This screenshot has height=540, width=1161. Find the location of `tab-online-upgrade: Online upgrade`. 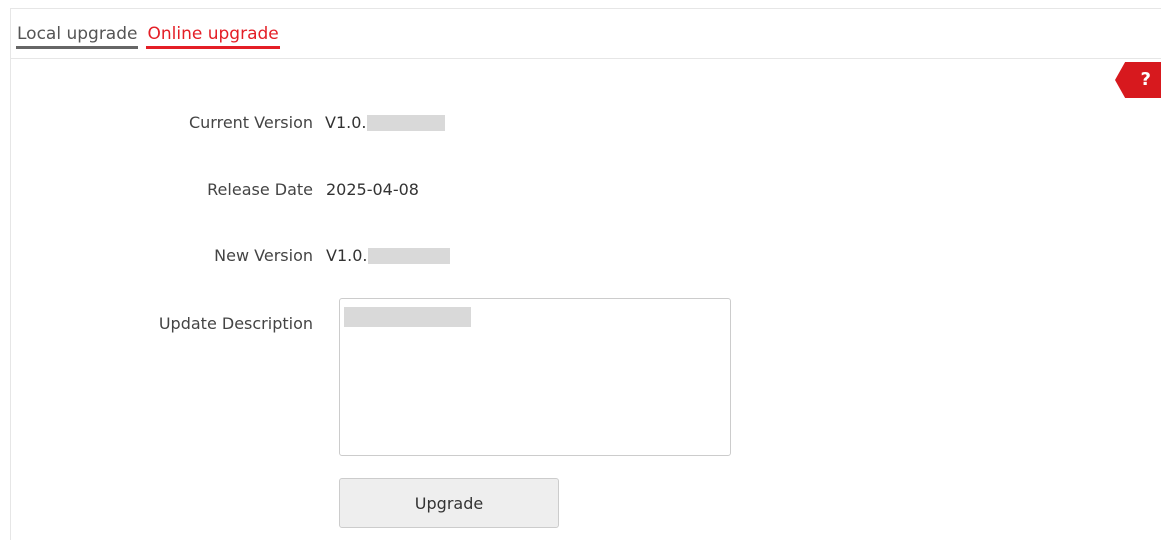

tab-online-upgrade: Online upgrade is located at coordinates (213, 35).